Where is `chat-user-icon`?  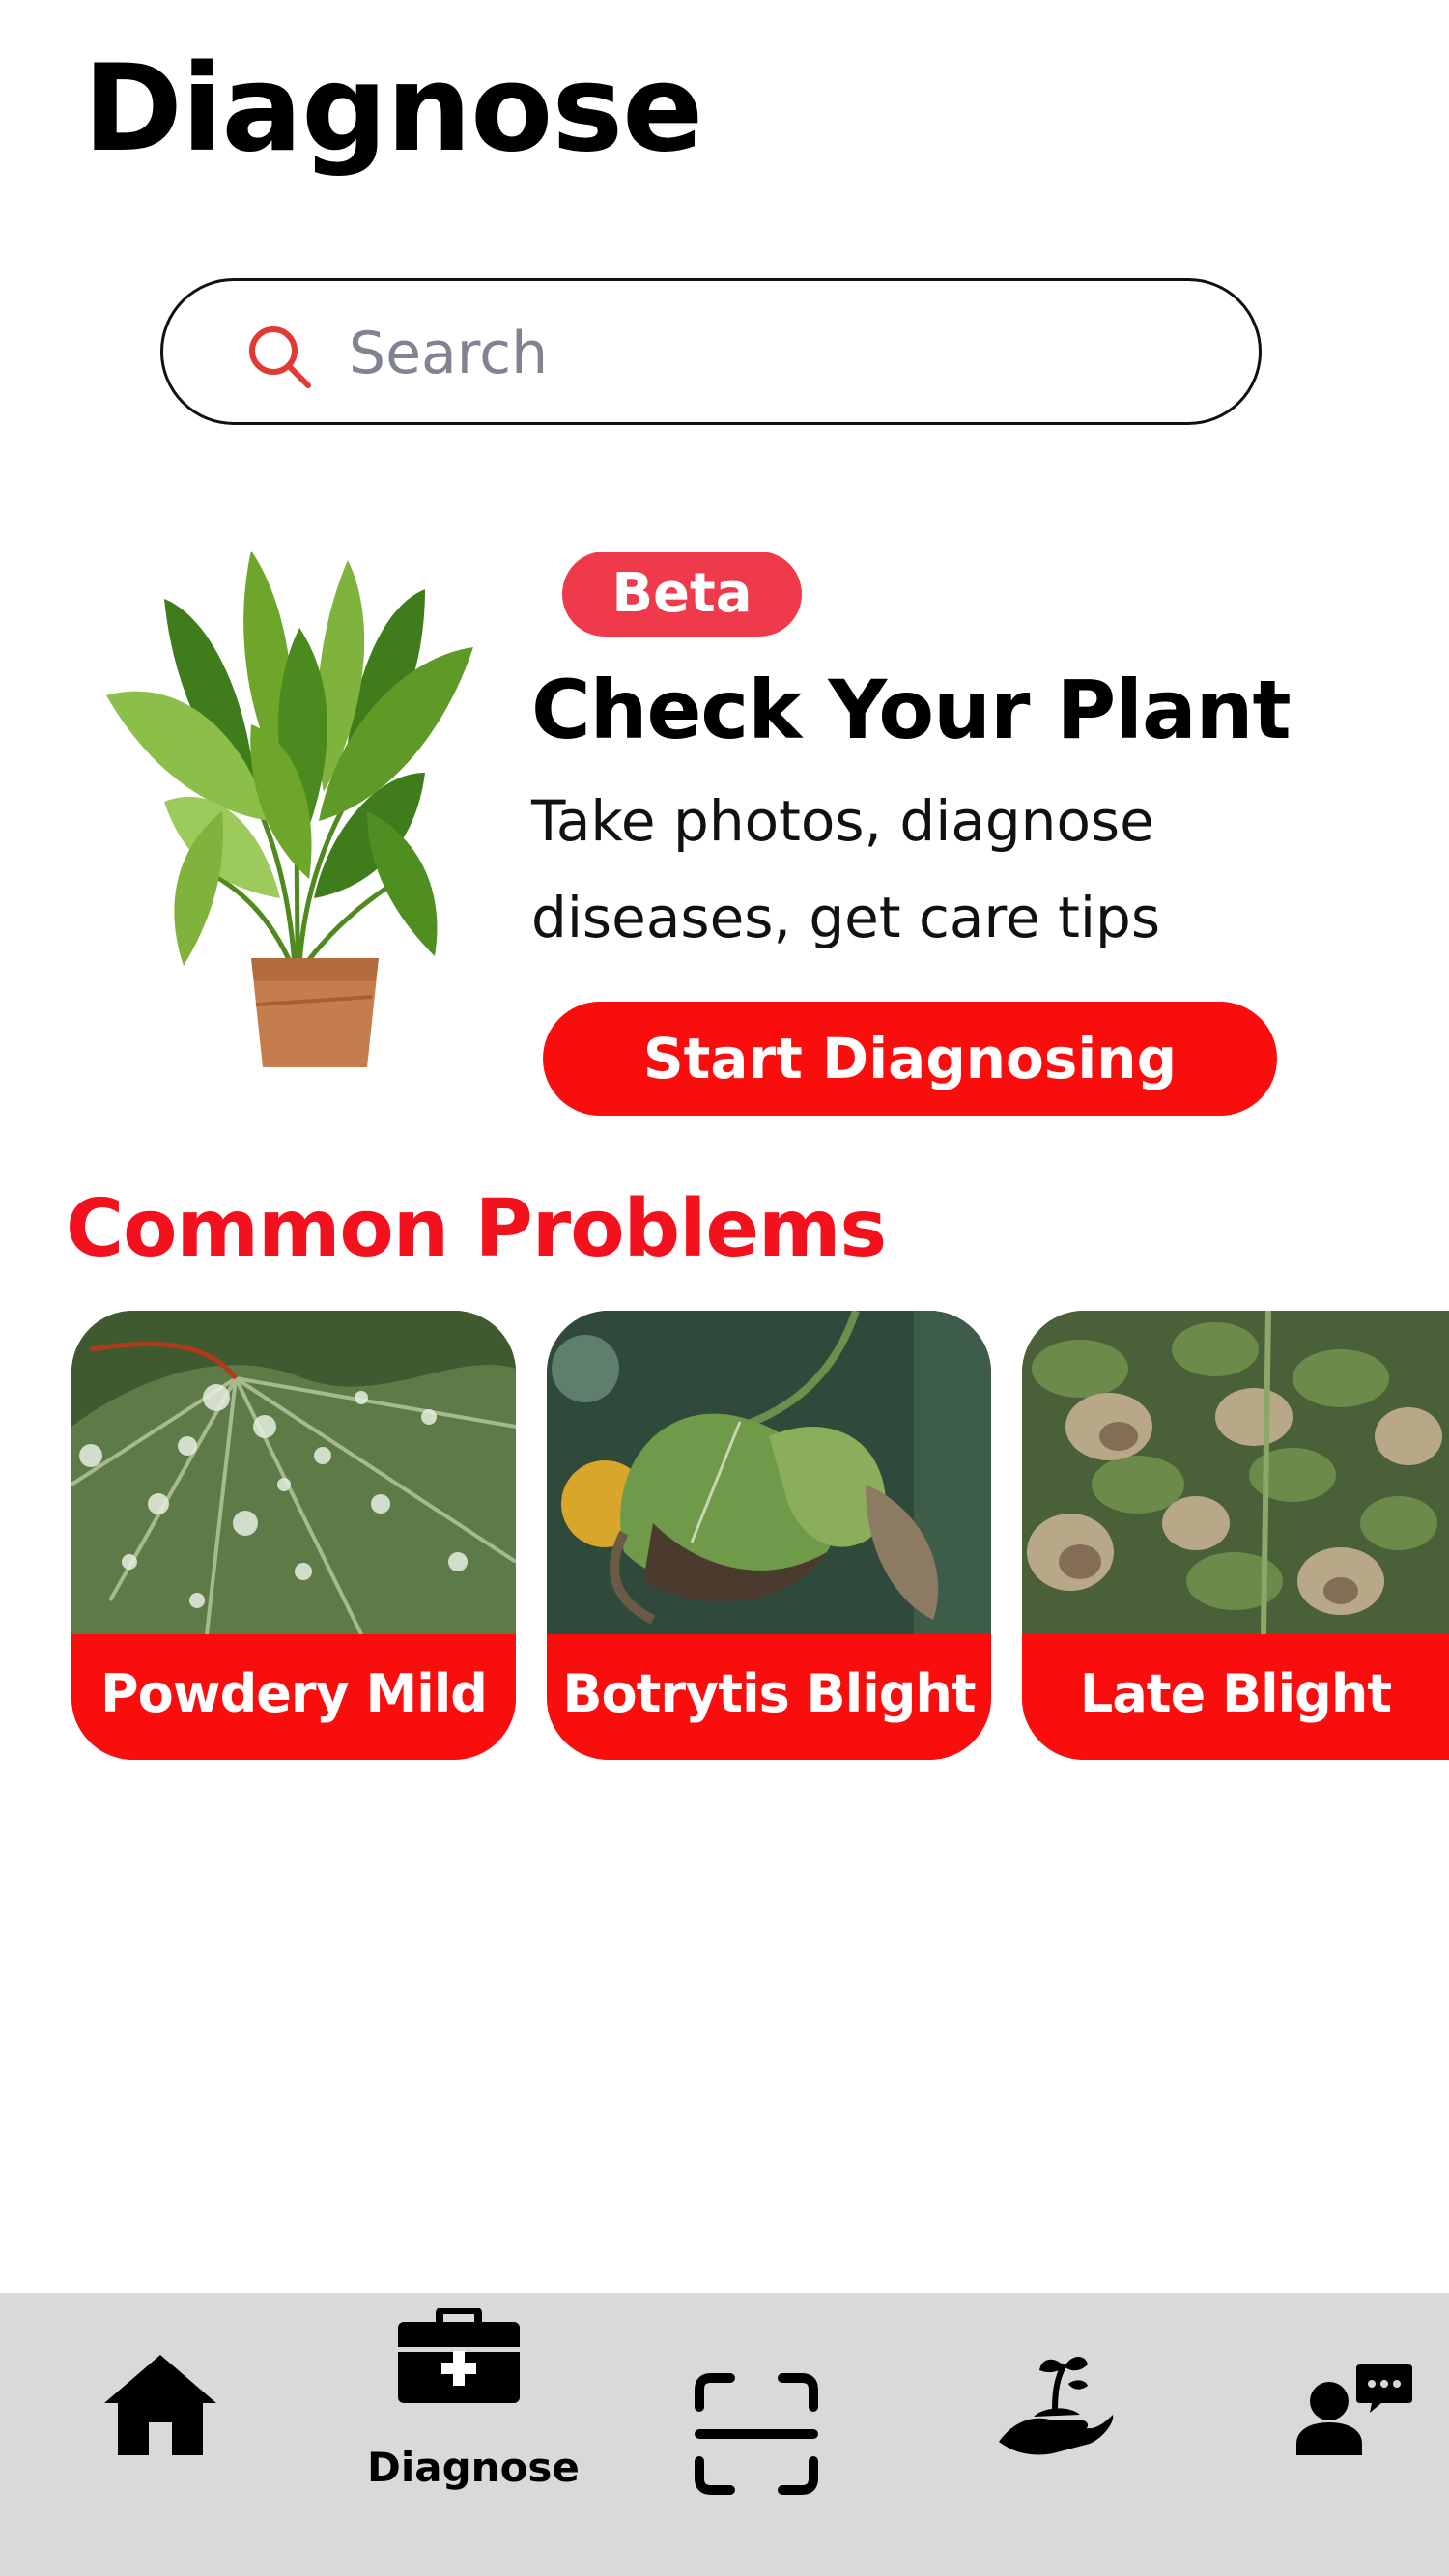 chat-user-icon is located at coordinates (1354, 2409).